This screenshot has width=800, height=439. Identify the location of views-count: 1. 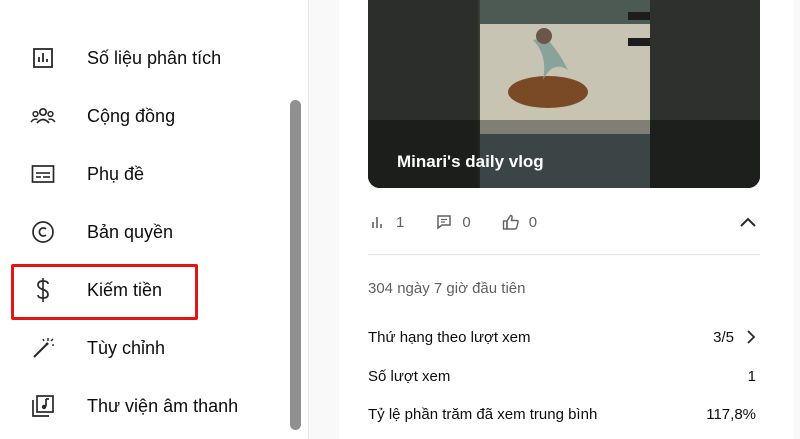
(400, 222).